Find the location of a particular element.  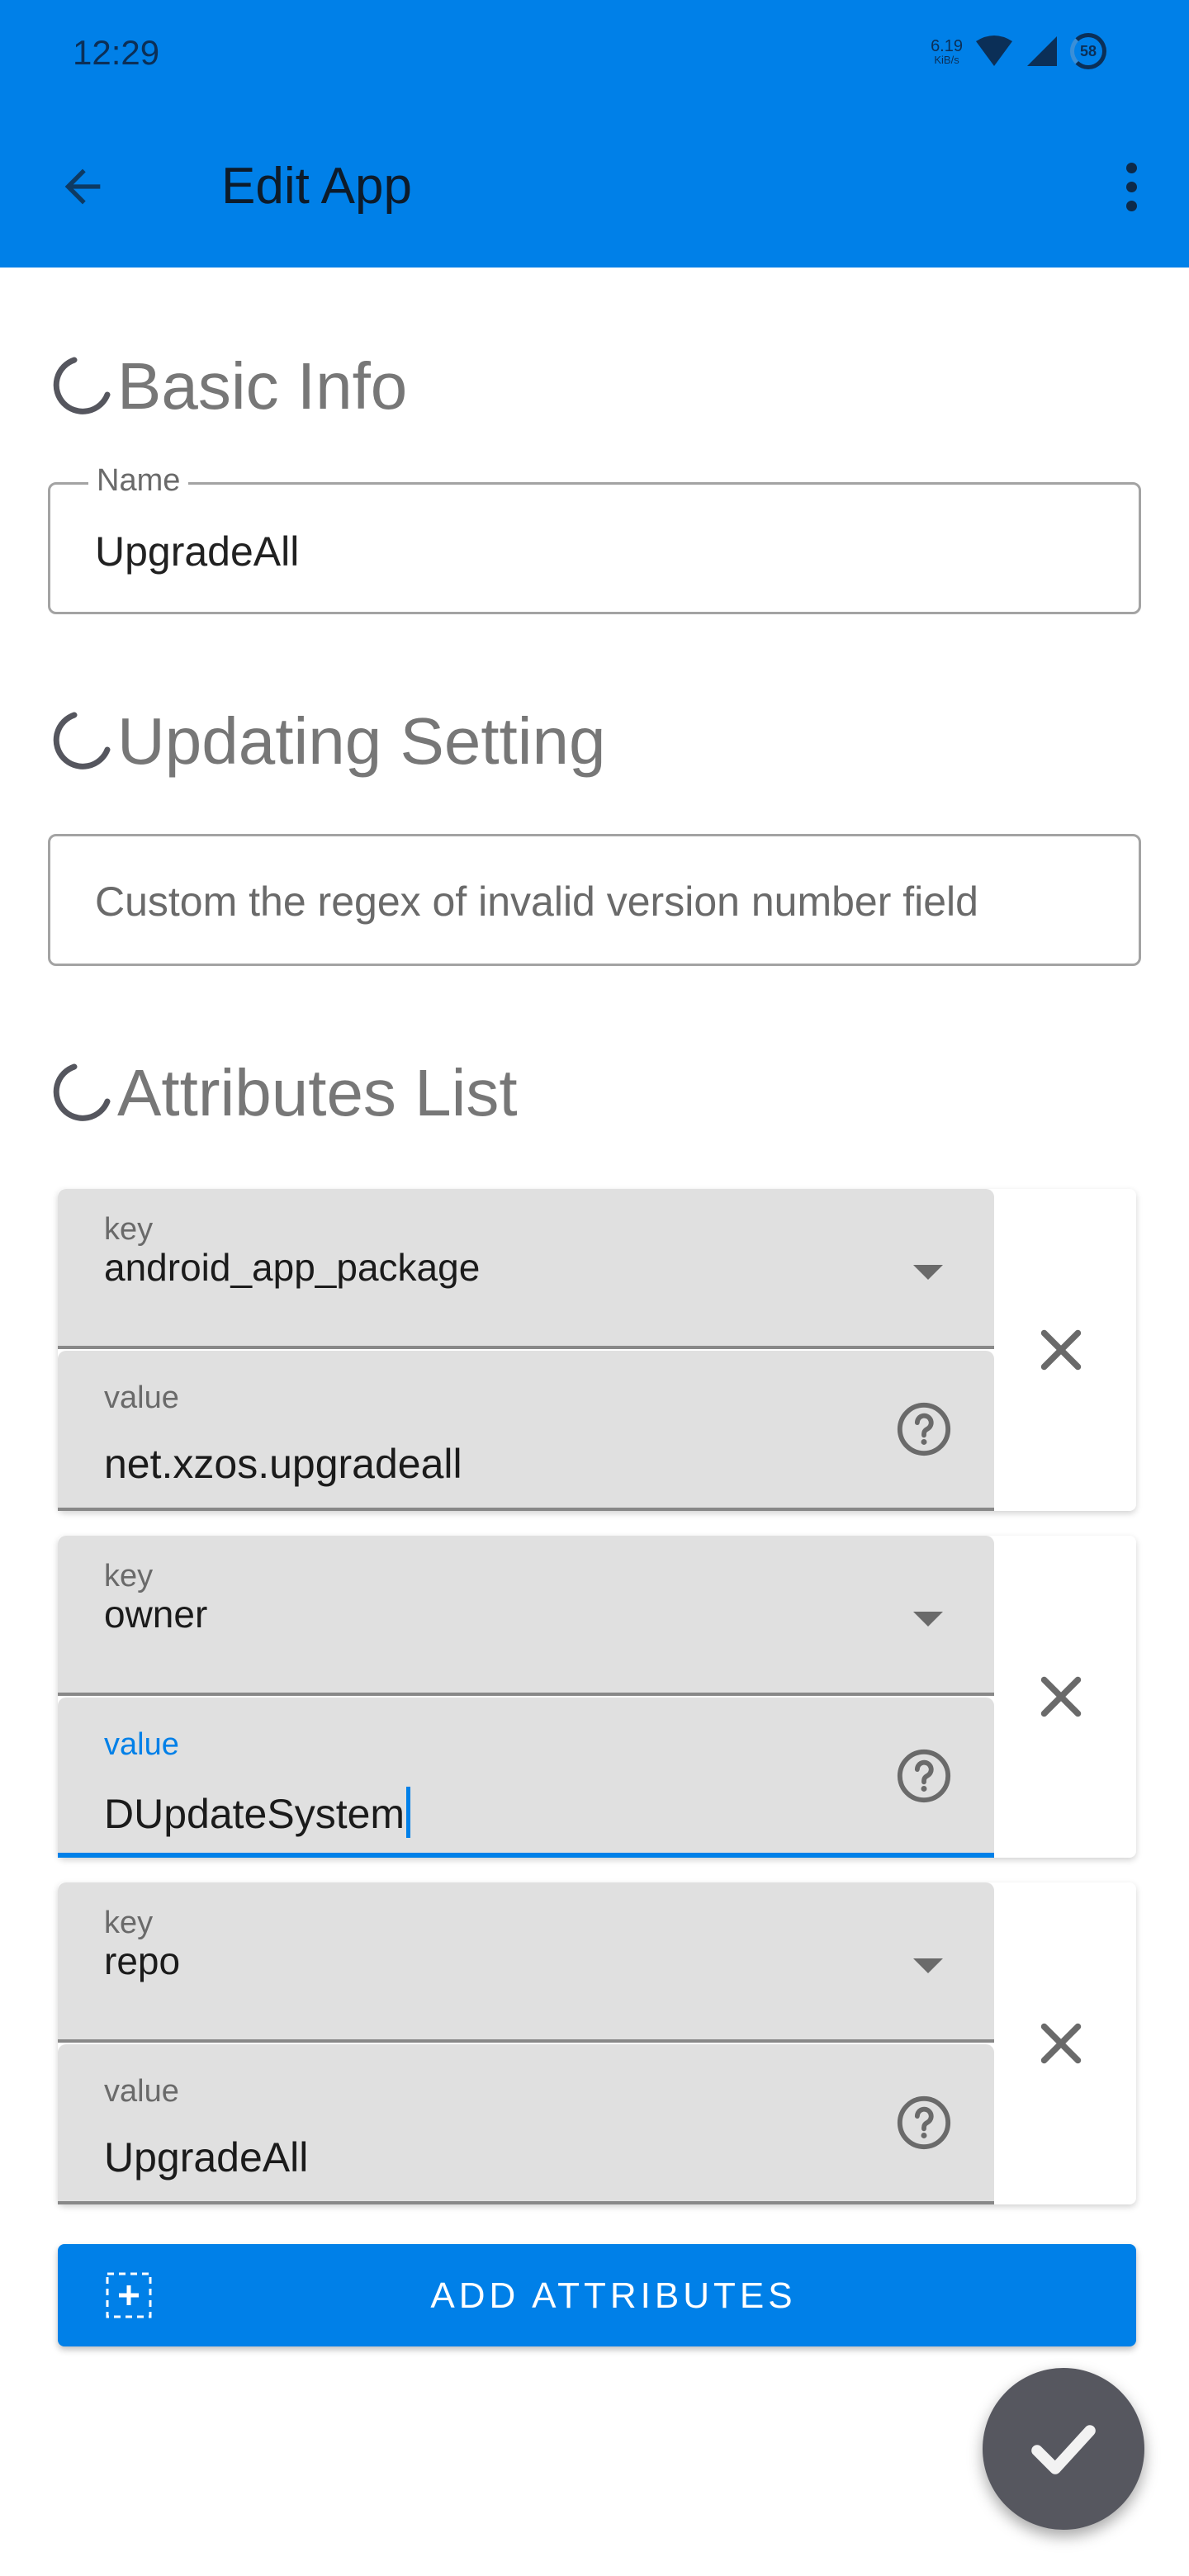

arrow-back-icon is located at coordinates (82, 186).